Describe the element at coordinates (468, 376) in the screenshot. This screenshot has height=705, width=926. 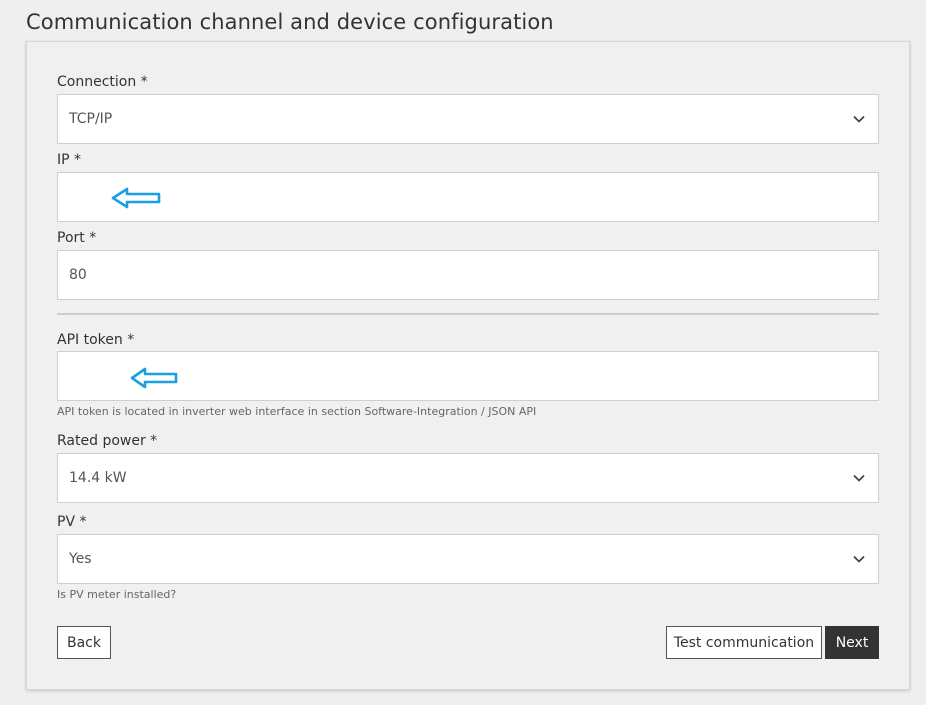
I see `api-token-input` at that location.